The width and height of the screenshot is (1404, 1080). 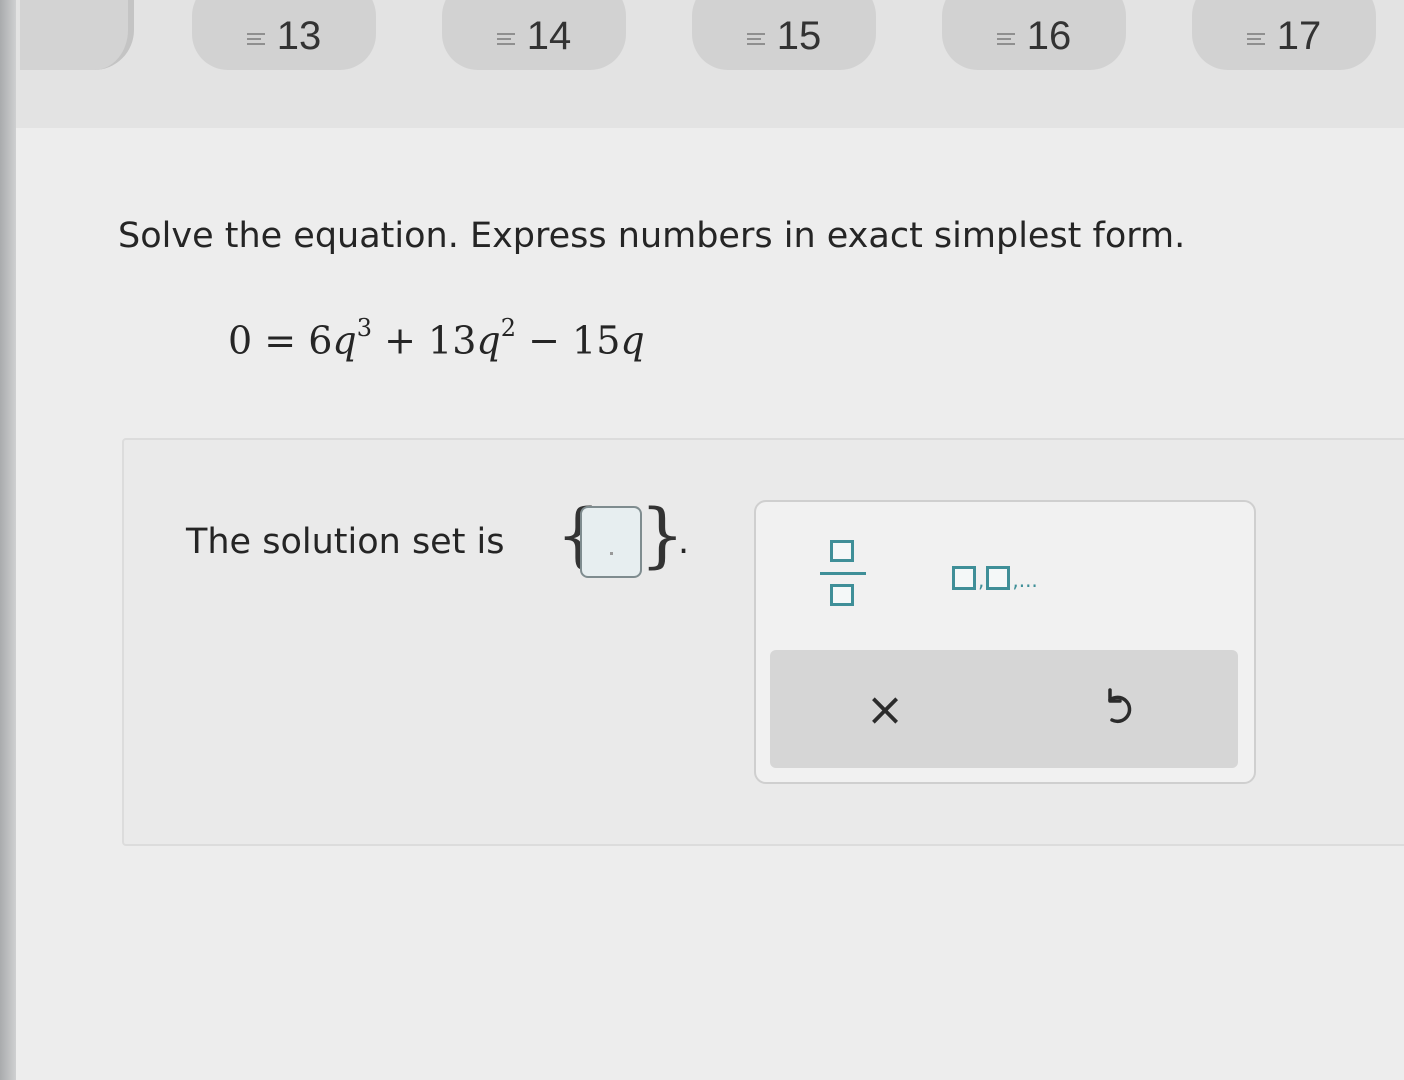 What do you see at coordinates (611, 553) in the screenshot?
I see `input-cursor` at bounding box center [611, 553].